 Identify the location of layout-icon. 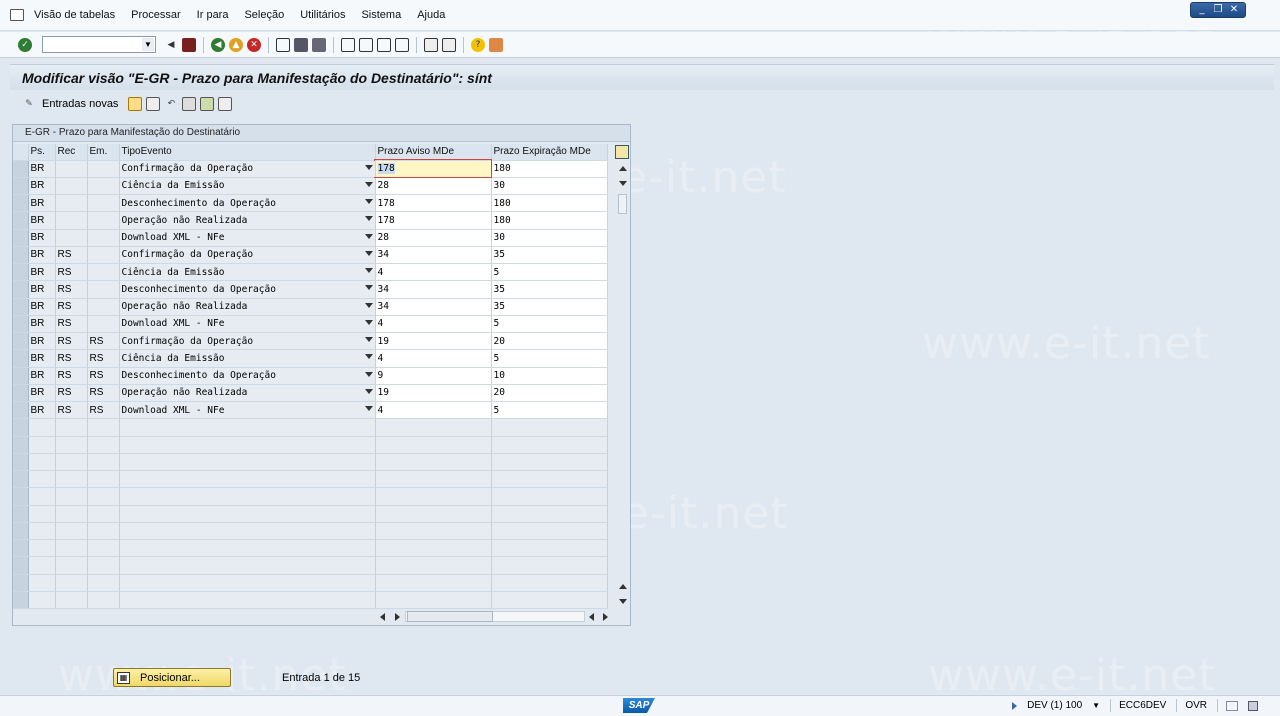
(496, 44).